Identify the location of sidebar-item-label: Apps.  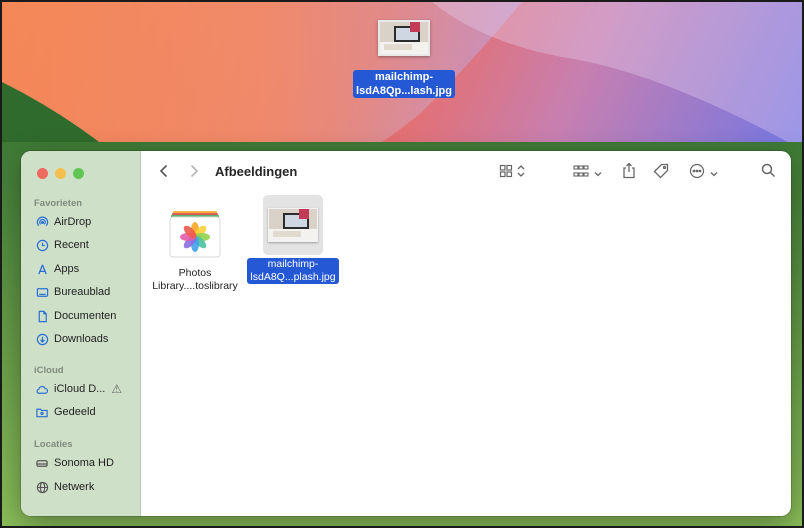
(67, 269).